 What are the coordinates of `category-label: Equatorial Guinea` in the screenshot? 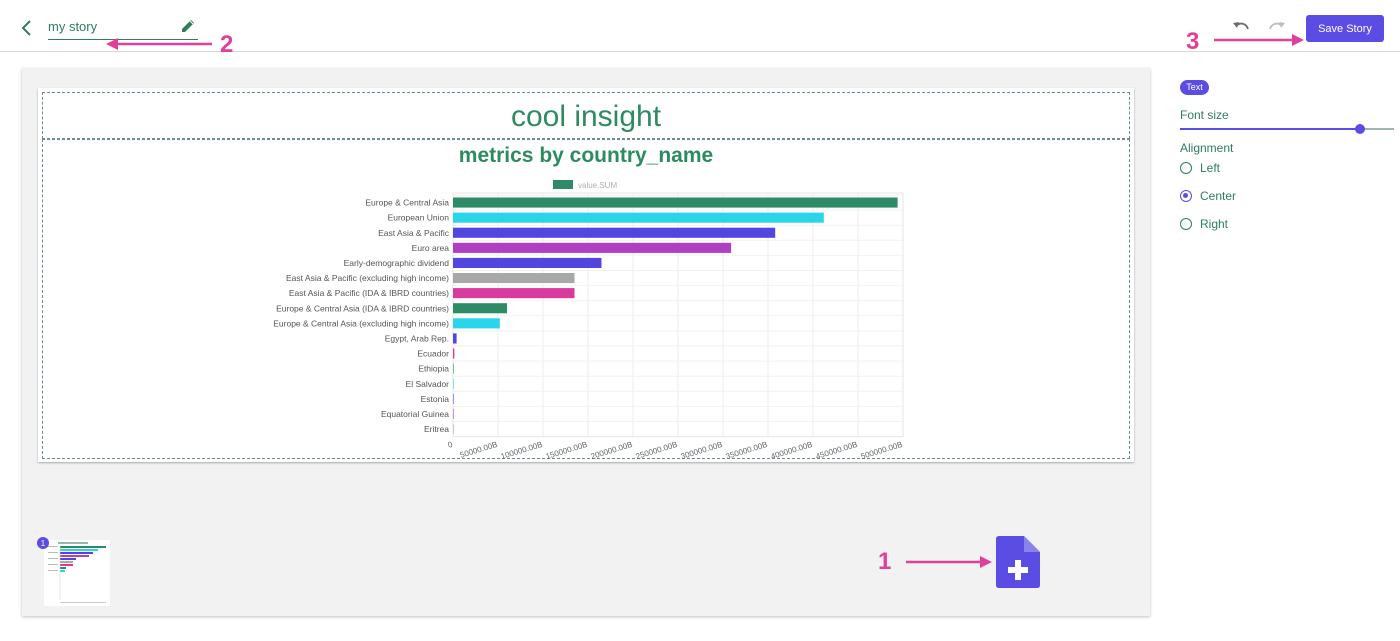 It's located at (415, 414).